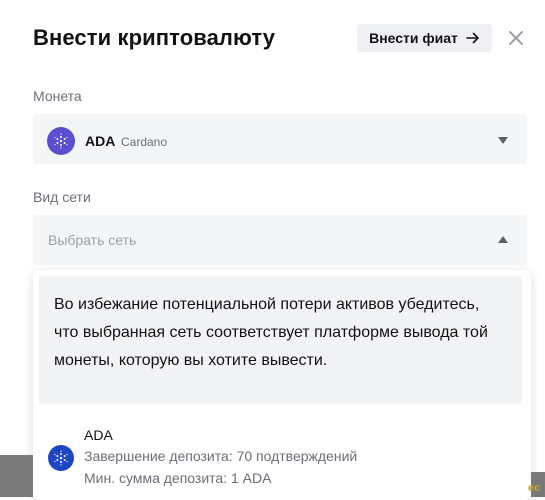 This screenshot has width=545, height=500. Describe the element at coordinates (503, 140) in the screenshot. I see `chevron-down-icon` at that location.